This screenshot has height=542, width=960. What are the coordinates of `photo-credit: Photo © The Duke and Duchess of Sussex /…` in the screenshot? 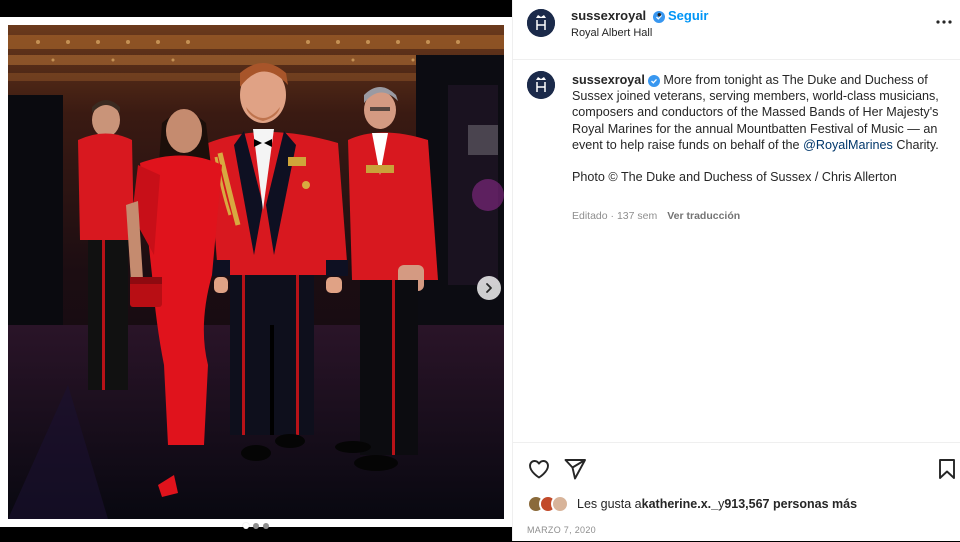 It's located at (734, 177).